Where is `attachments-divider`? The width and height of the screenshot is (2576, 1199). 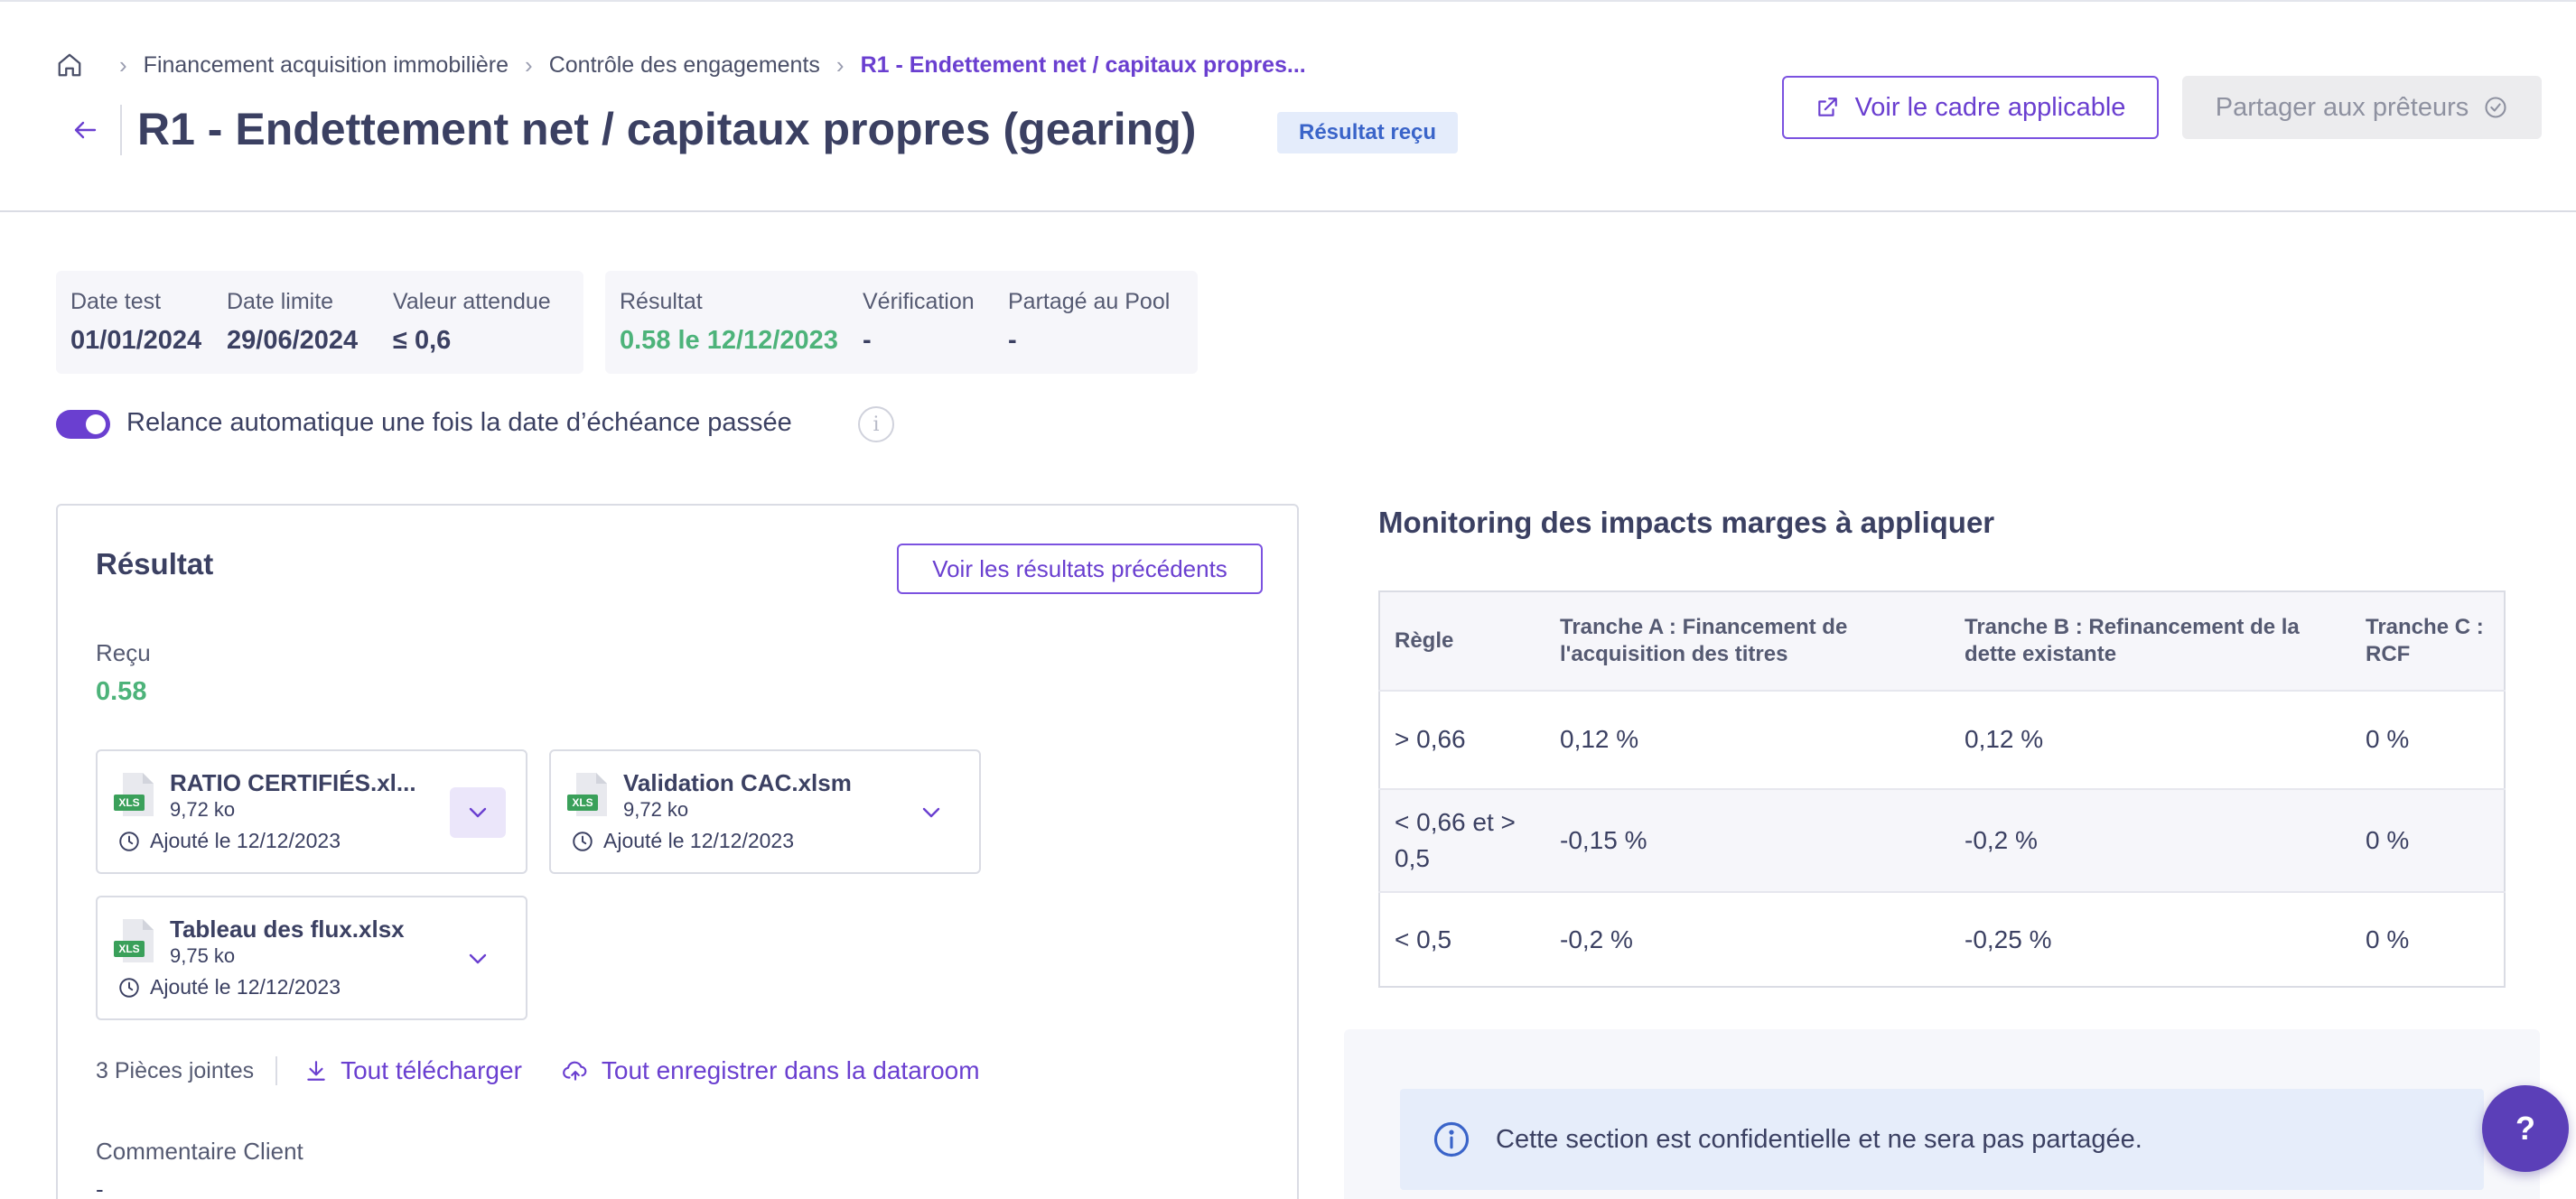
attachments-divider is located at coordinates (276, 1070).